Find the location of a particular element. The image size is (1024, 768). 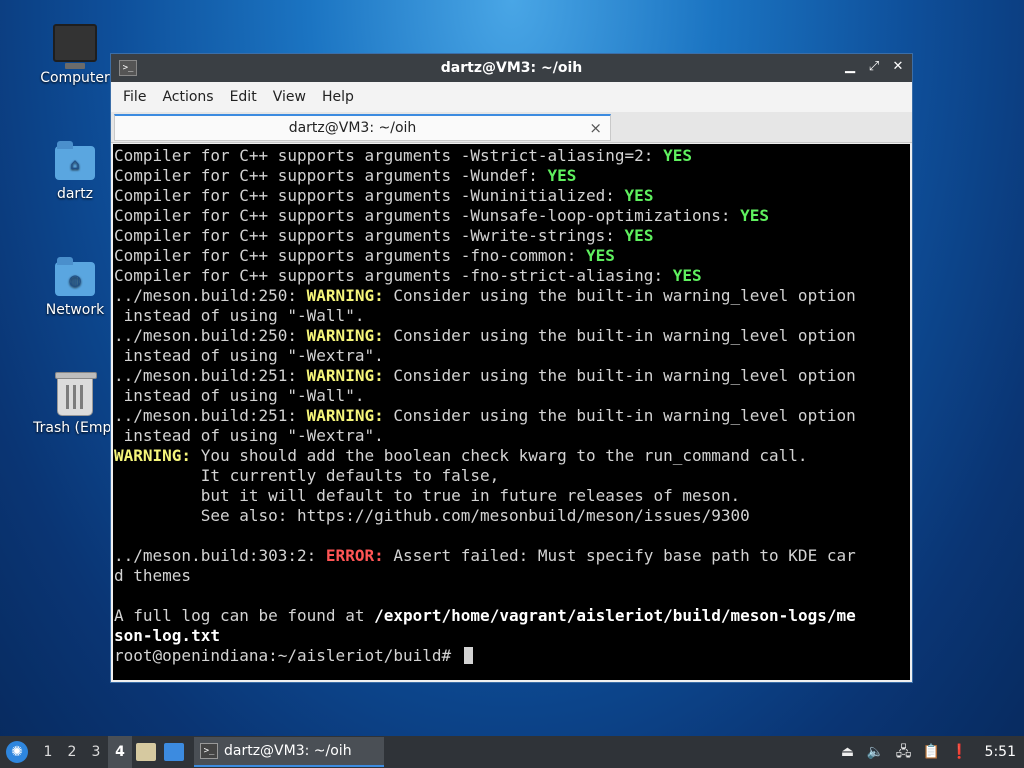

terminal-segment: ../meson.build:303:2: is located at coordinates (220, 555).